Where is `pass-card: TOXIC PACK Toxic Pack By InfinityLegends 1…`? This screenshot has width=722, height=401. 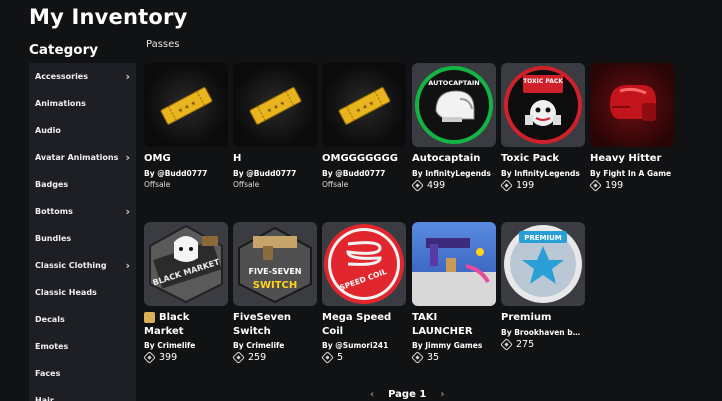
pass-card: TOXIC PACK Toxic Pack By InfinityLegends 1… is located at coordinates (542, 127).